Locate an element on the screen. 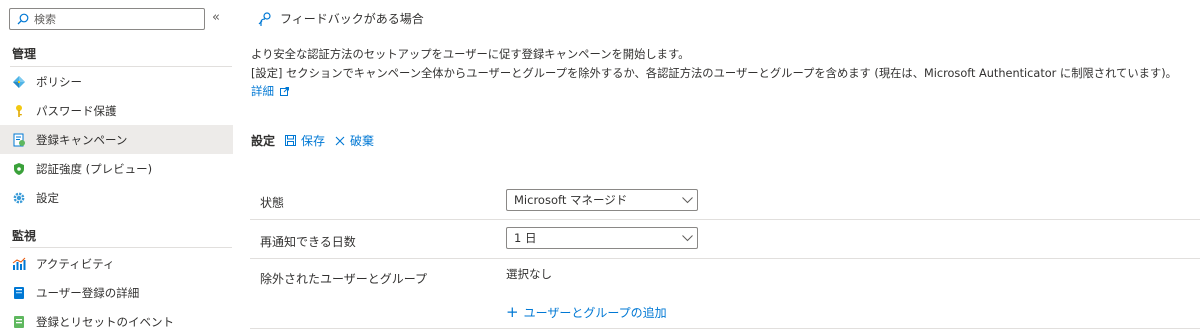 Image resolution: width=1200 pixels, height=333 pixels. state-dropdown: Microsoft マネージド is located at coordinates (602, 200).